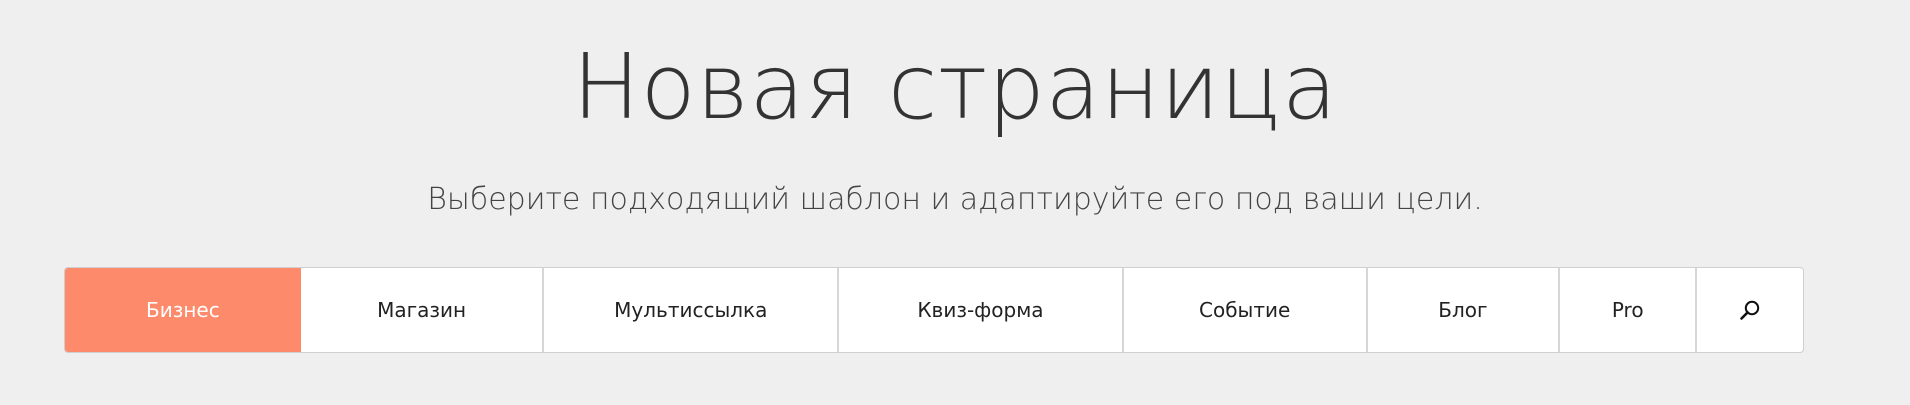 This screenshot has height=405, width=1910. I want to click on search-button, so click(1750, 310).